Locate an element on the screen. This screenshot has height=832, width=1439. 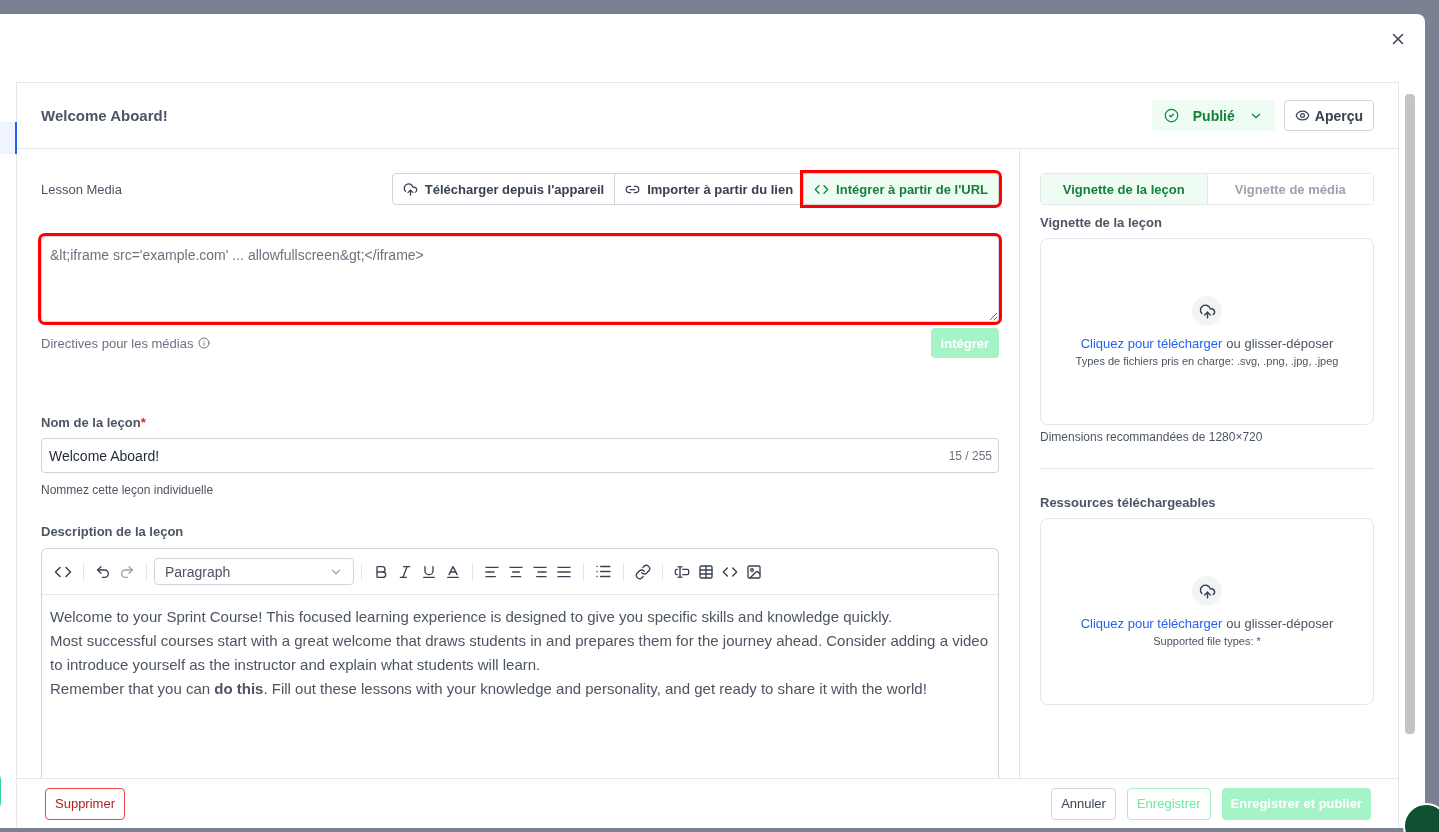
field-label: Vignette de la leçon is located at coordinates (1101, 222).